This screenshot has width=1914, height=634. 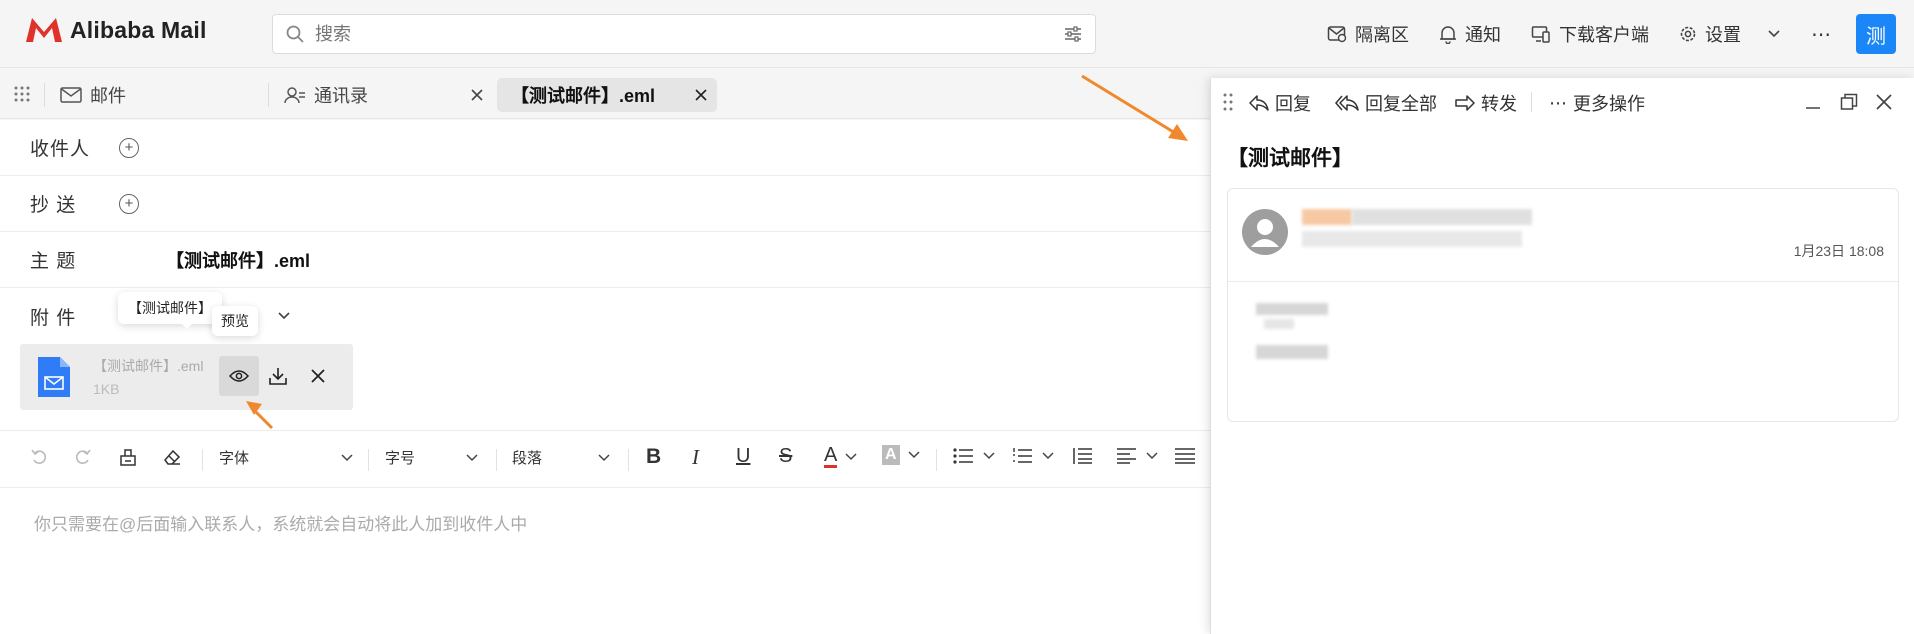 I want to click on forward-button: 转发, so click(x=1486, y=103).